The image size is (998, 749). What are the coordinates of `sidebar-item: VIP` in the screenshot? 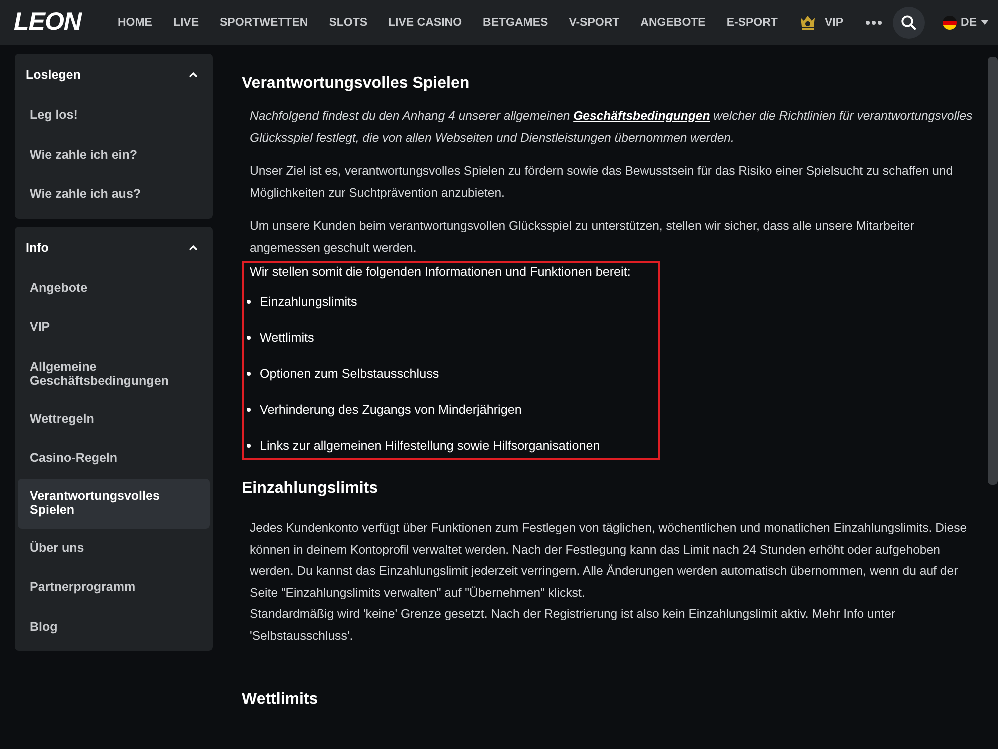 It's located at (114, 328).